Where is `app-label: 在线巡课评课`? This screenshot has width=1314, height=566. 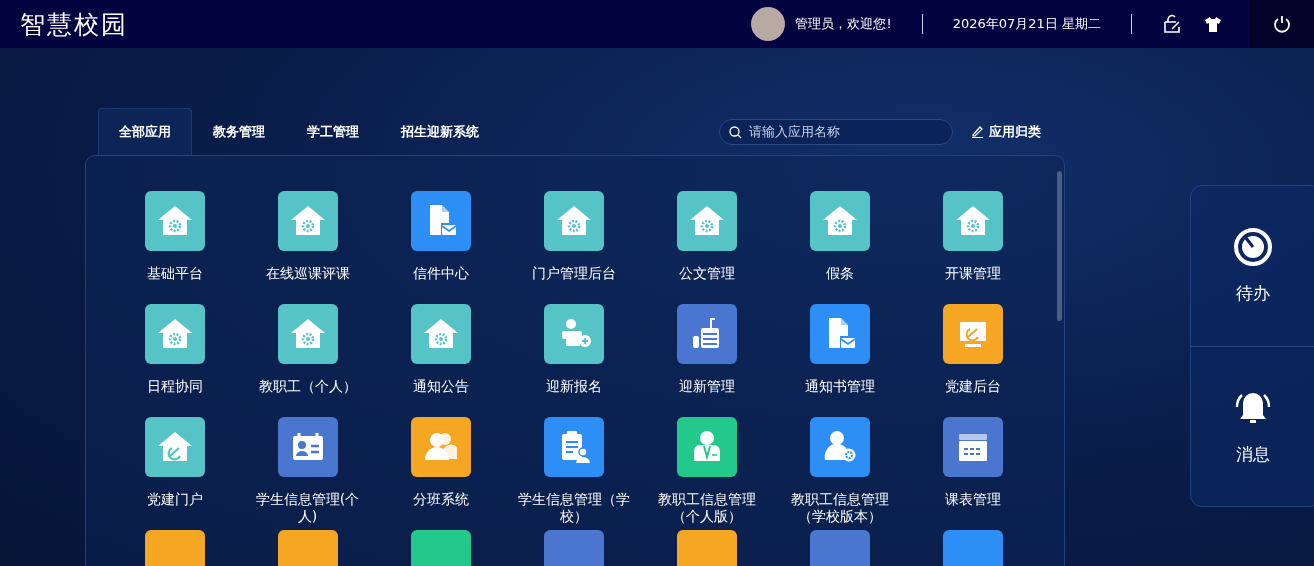
app-label: 在线巡课评课 is located at coordinates (307, 273).